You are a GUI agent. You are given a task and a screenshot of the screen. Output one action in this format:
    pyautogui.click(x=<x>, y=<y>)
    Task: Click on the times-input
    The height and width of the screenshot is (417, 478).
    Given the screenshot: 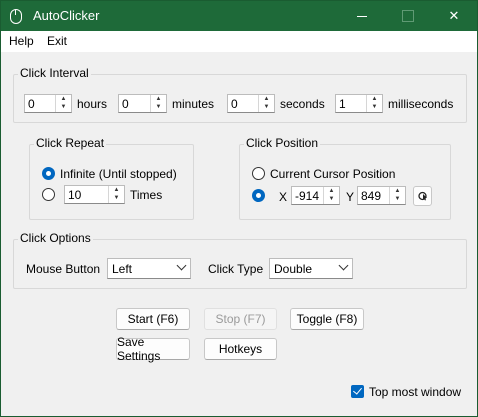 What is the action you would take?
    pyautogui.click(x=86, y=194)
    